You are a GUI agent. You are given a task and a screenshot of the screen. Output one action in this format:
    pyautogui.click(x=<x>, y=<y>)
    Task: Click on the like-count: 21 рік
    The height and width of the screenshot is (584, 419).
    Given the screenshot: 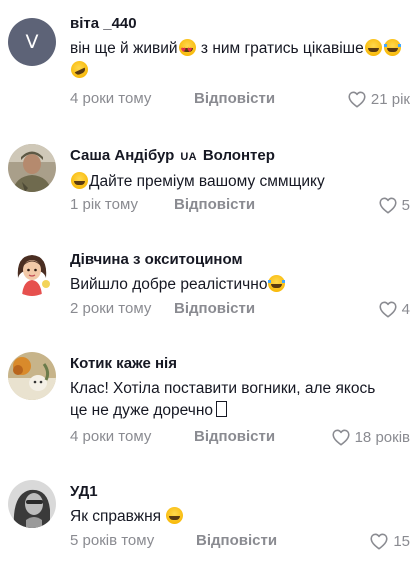 What is the action you would take?
    pyautogui.click(x=390, y=99)
    